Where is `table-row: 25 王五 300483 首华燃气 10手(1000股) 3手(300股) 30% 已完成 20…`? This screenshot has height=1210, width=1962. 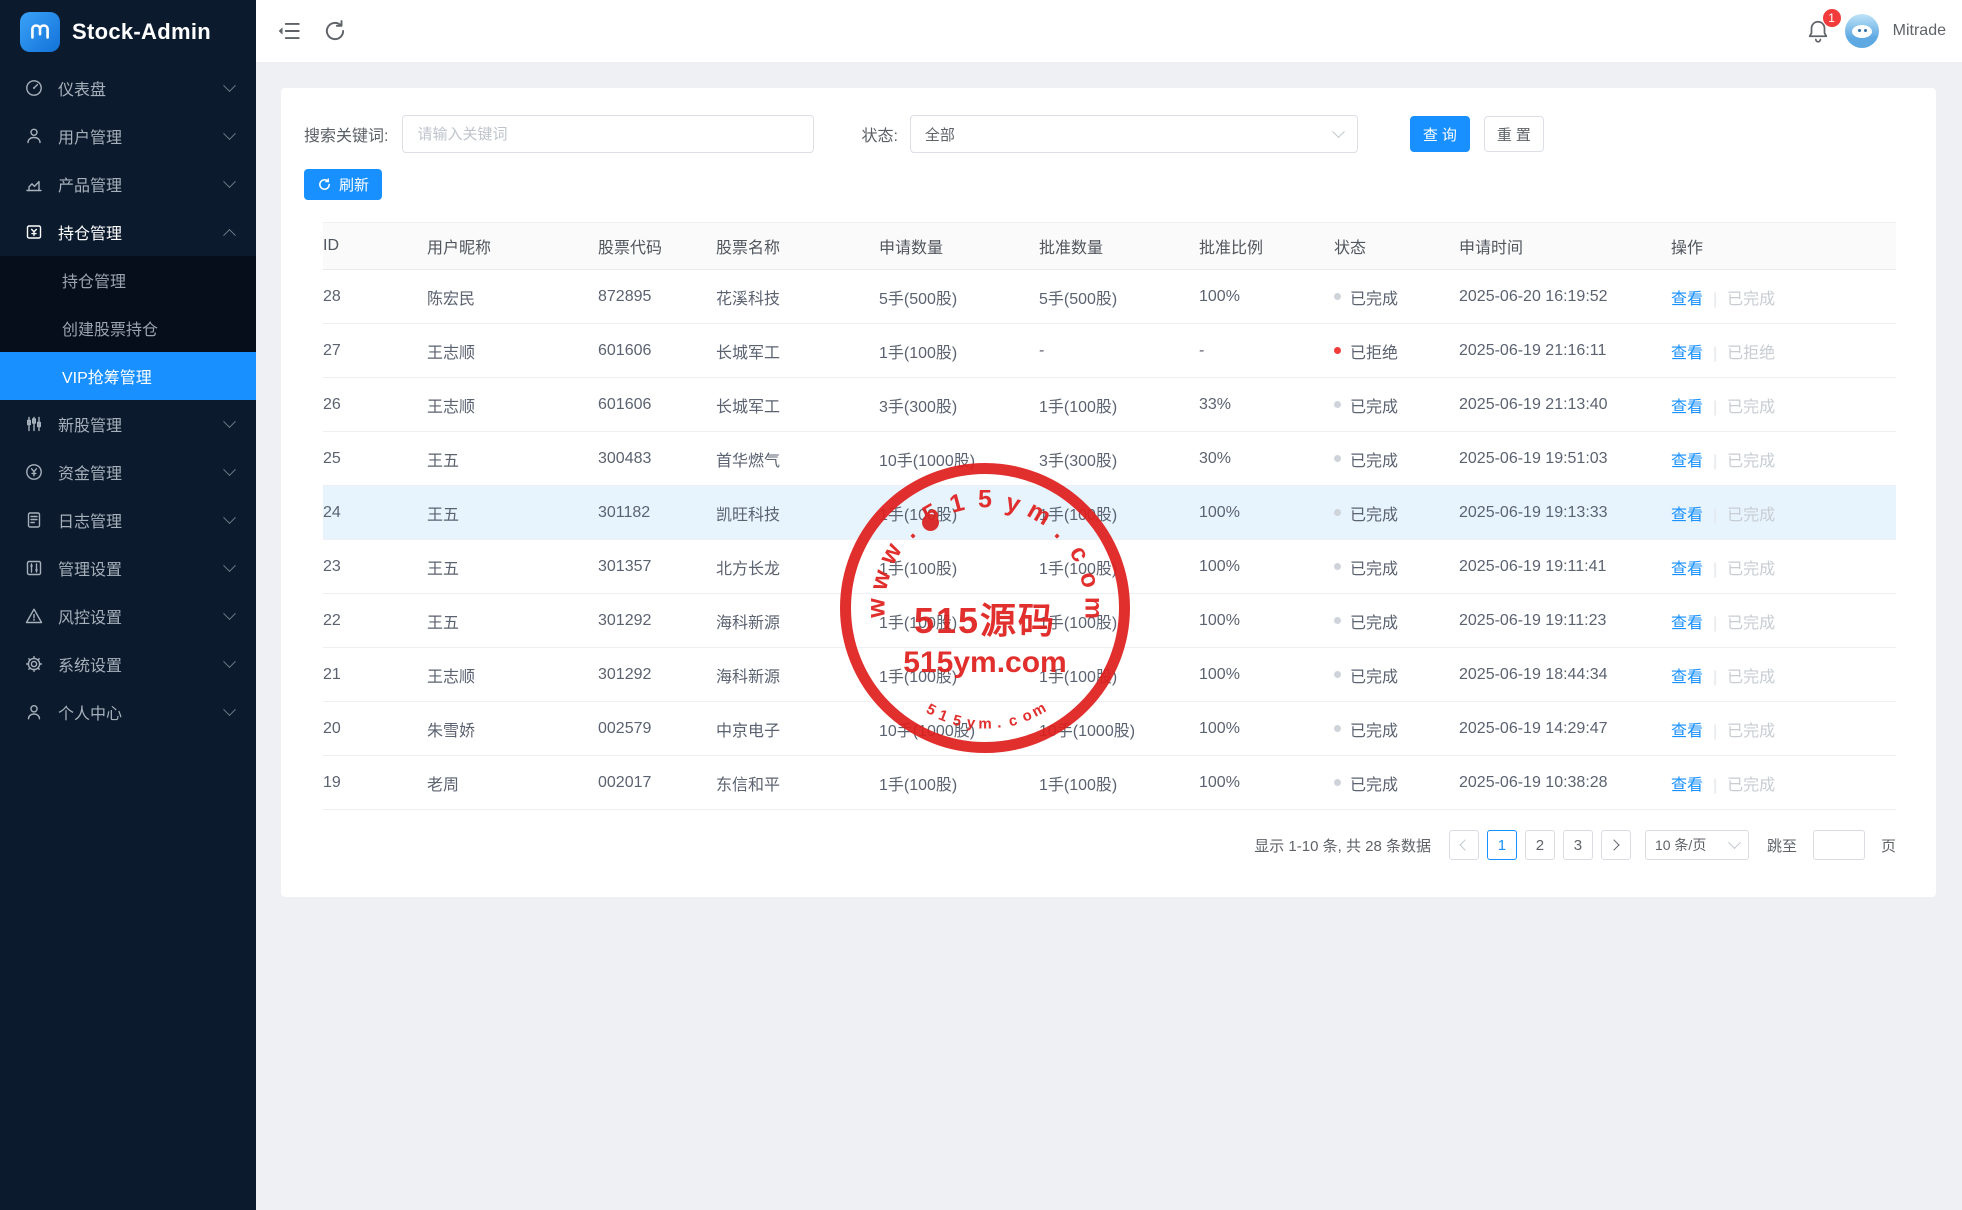 table-row: 25 王五 300483 首华燃气 10手(1000股) 3手(300股) 30% 已完成 20… is located at coordinates (1109, 459).